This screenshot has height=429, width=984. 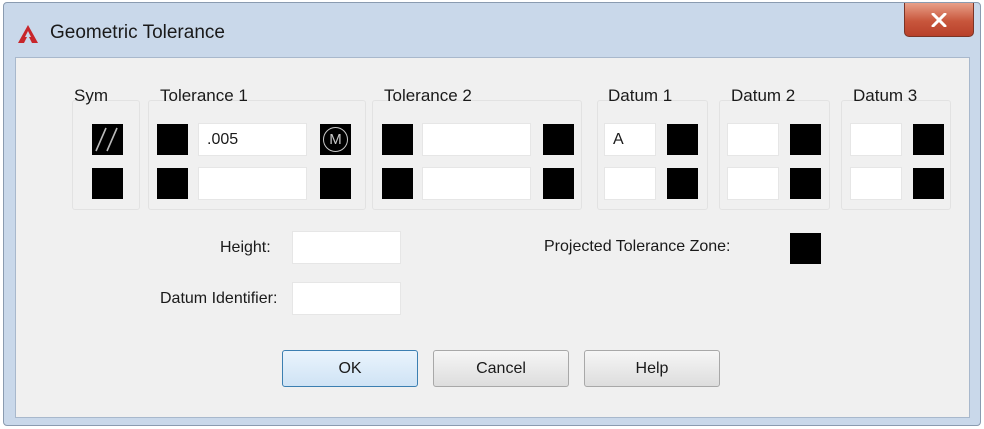 What do you see at coordinates (876, 183) in the screenshot?
I see `datum3-input-row2` at bounding box center [876, 183].